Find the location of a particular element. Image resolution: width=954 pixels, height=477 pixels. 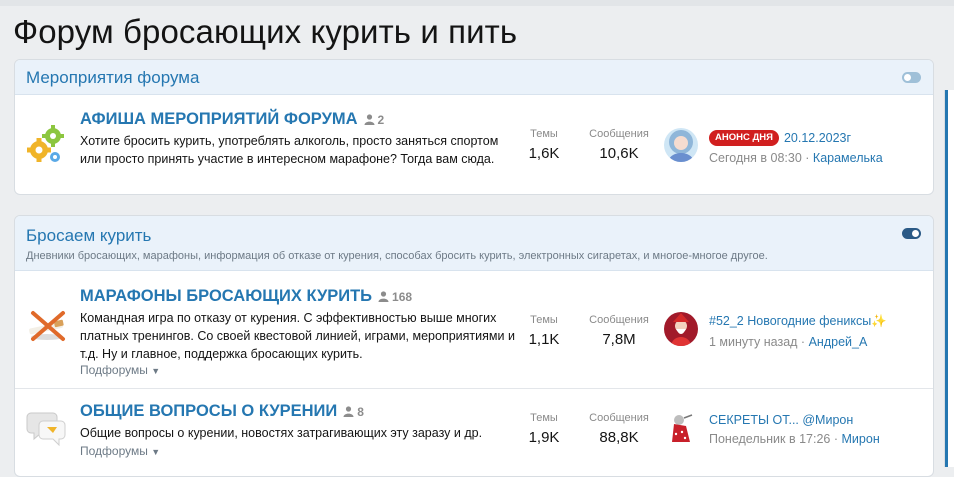

page-title: Форум бросающих курить и пить is located at coordinates (265, 31).